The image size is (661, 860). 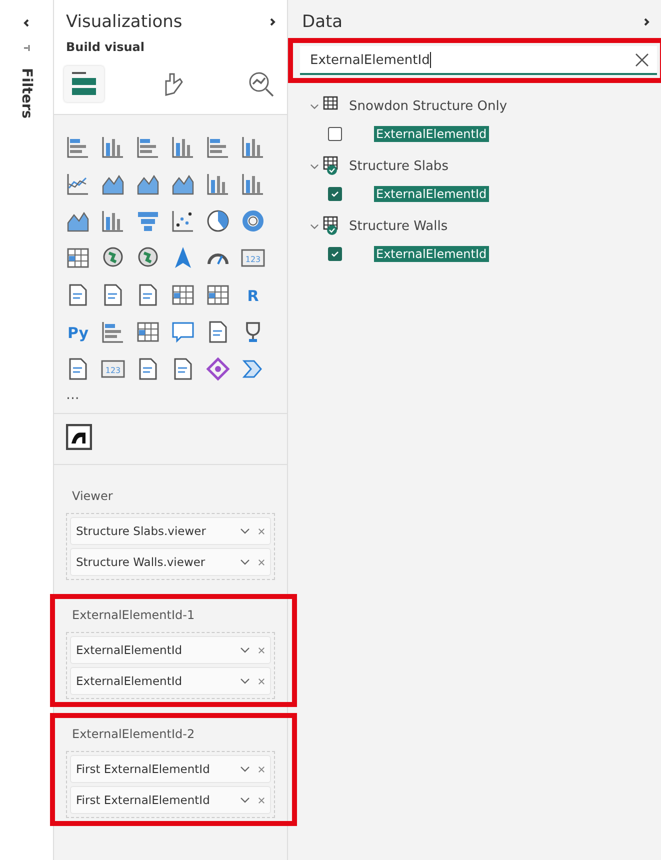 What do you see at coordinates (398, 166) in the screenshot?
I see `table-name: Structure Slabs` at bounding box center [398, 166].